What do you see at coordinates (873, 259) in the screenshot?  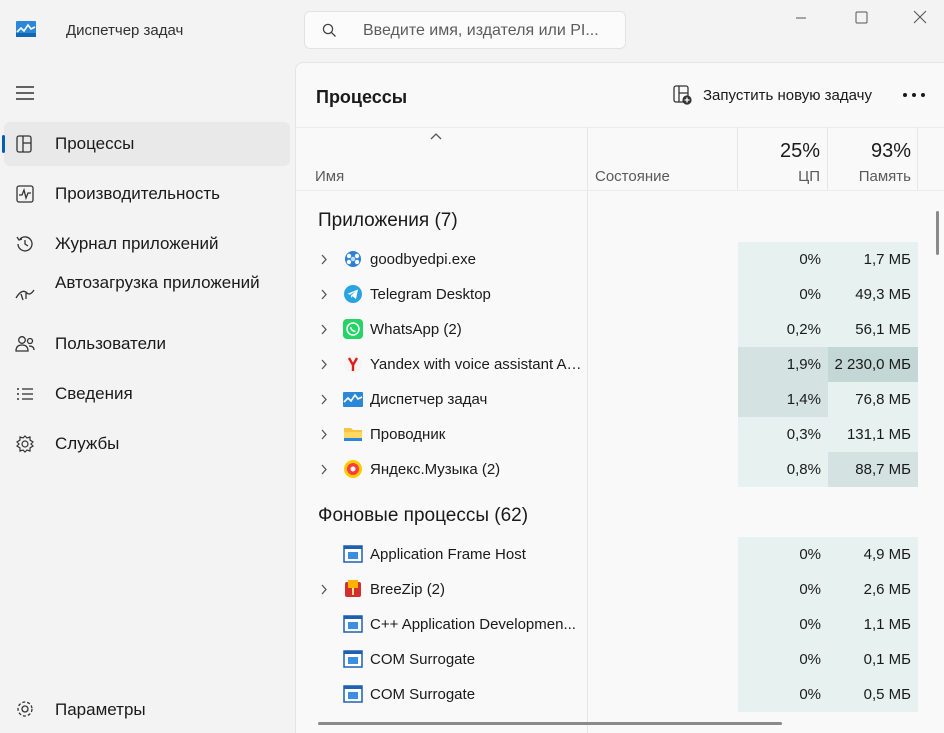 I see `process-memory: 1,7 МБ` at bounding box center [873, 259].